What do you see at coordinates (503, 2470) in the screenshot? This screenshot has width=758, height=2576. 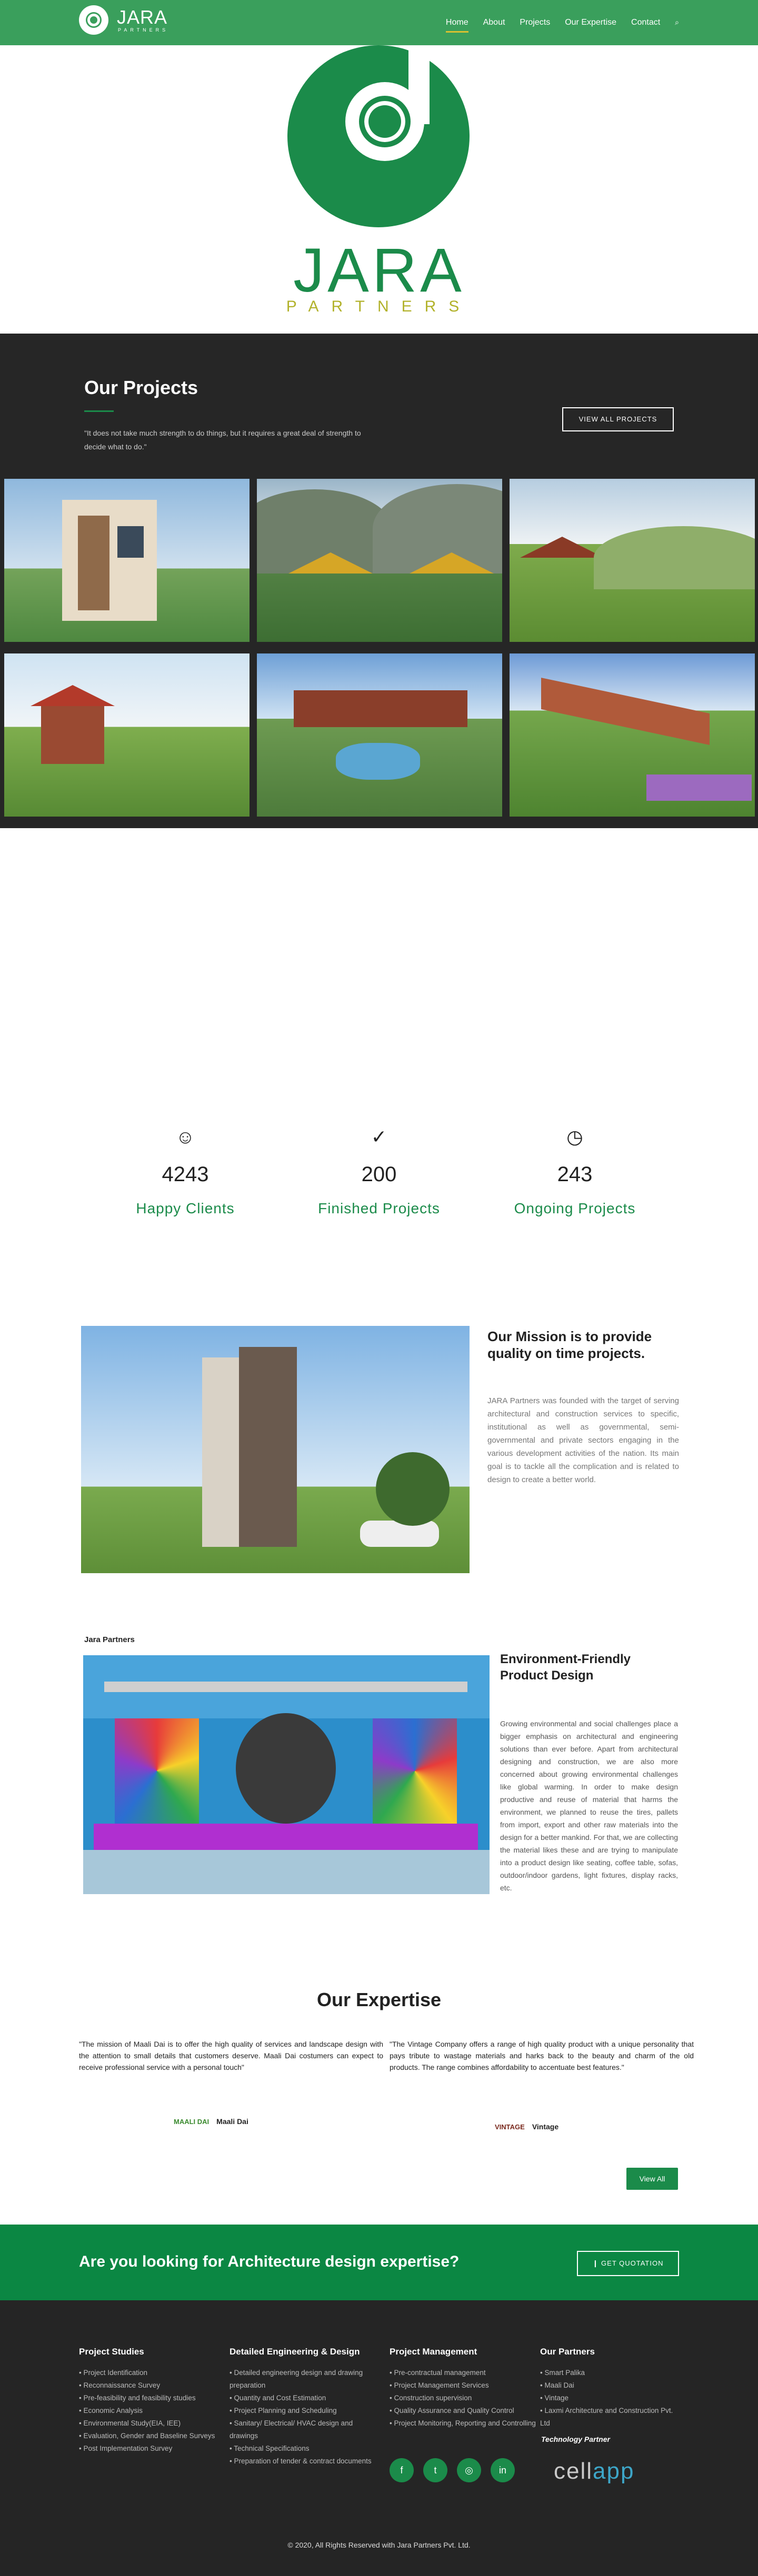 I see `linkedin-icon: in` at bounding box center [503, 2470].